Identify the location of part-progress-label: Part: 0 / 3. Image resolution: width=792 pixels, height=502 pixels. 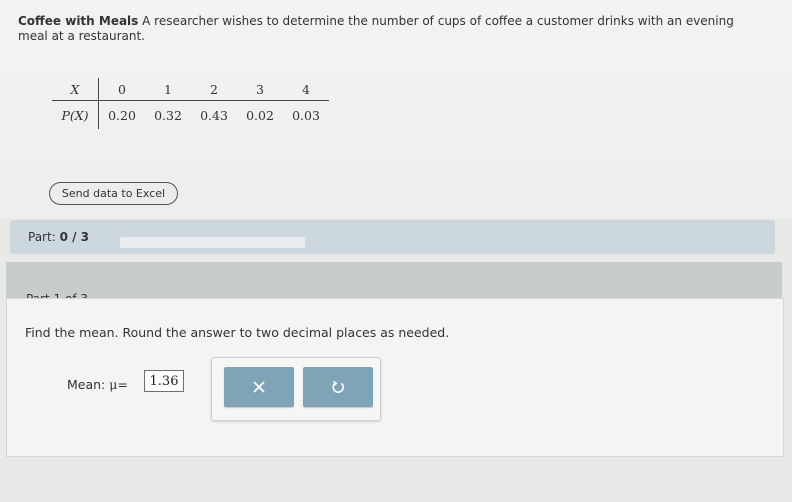
(58, 237).